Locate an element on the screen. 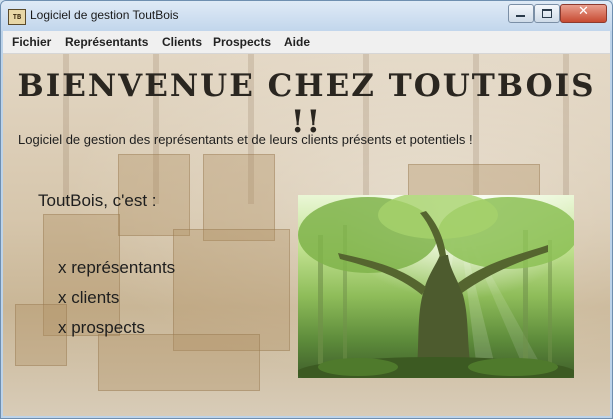  close-icon: ✕ is located at coordinates (583, 11).